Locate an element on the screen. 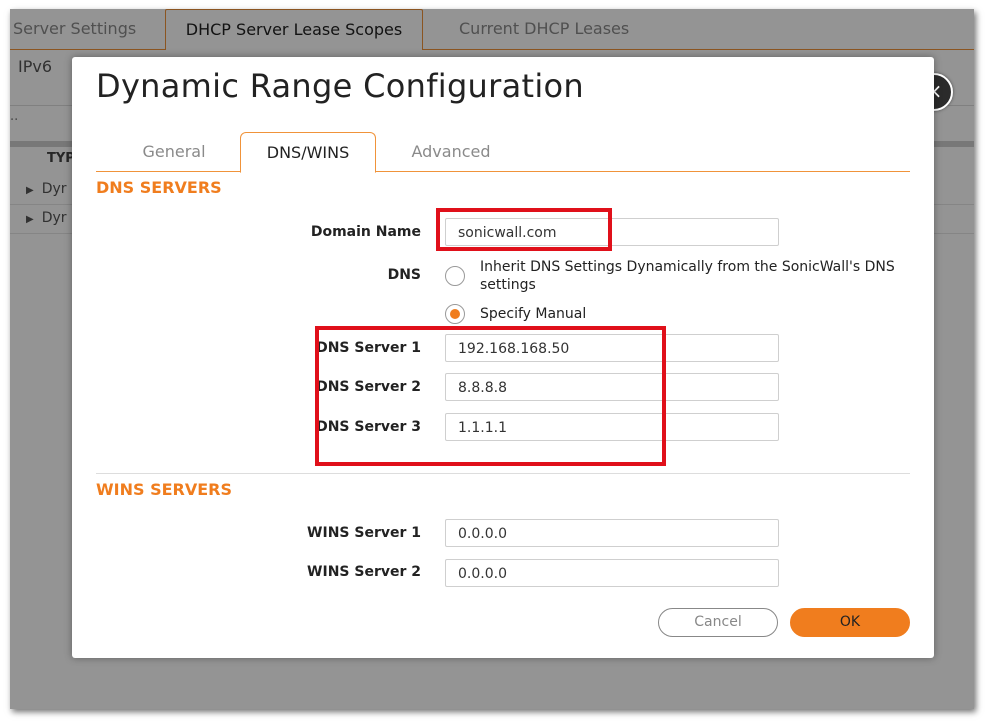 The image size is (991, 725). dialog-title: Dynamic Range Configuration is located at coordinates (340, 86).